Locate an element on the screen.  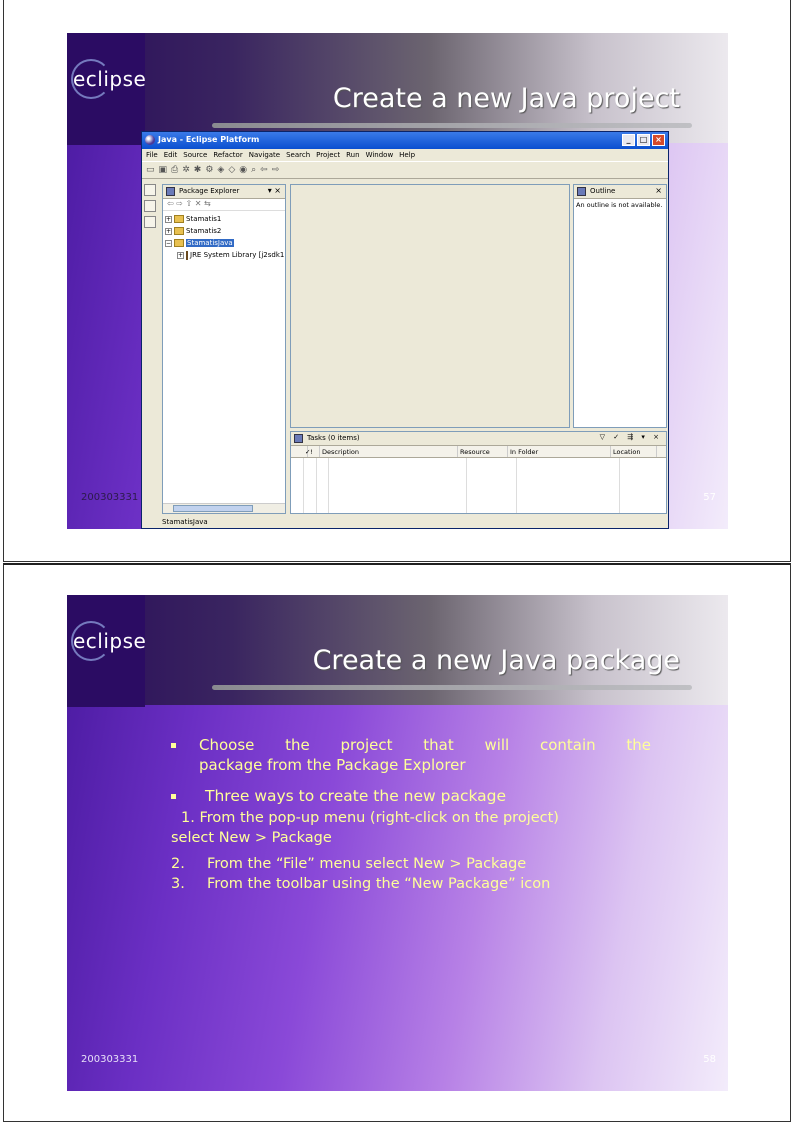
tree-item-stamatis1: + Stamatis1 is located at coordinates (224, 219).